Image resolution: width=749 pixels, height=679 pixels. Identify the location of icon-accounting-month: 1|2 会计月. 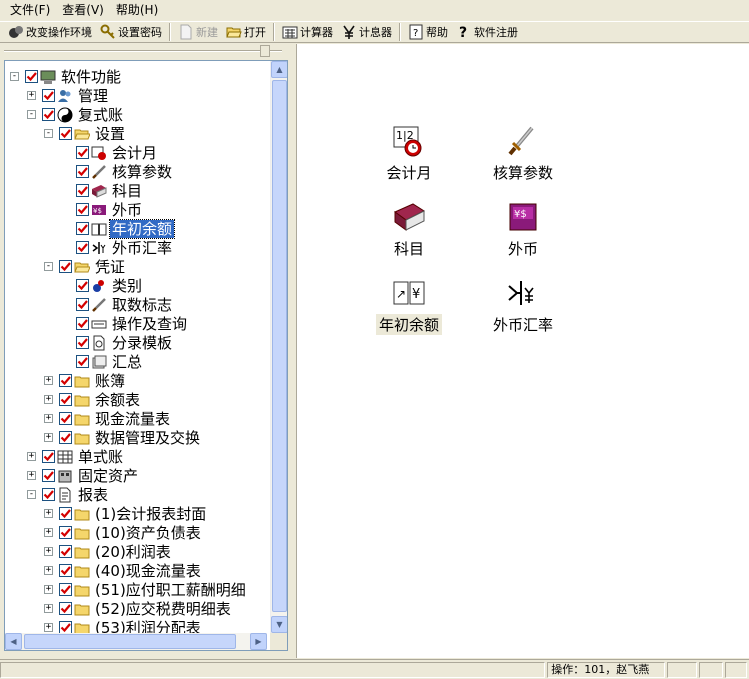
(409, 157).